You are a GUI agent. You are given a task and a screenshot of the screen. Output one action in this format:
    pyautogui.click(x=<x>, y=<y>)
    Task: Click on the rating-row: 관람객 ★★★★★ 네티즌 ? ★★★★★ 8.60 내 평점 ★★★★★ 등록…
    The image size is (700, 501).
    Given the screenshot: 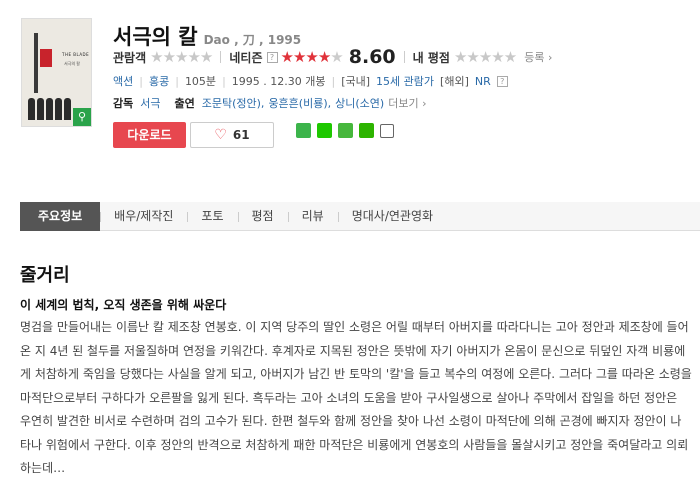 What is the action you would take?
    pyautogui.click(x=332, y=57)
    